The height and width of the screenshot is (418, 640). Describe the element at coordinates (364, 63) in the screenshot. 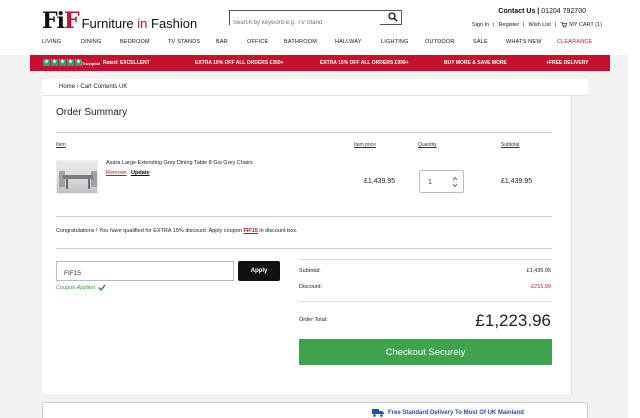

I see `promo-offer-2: EXTRA 15% OFF ALL ORDERS £999+` at that location.